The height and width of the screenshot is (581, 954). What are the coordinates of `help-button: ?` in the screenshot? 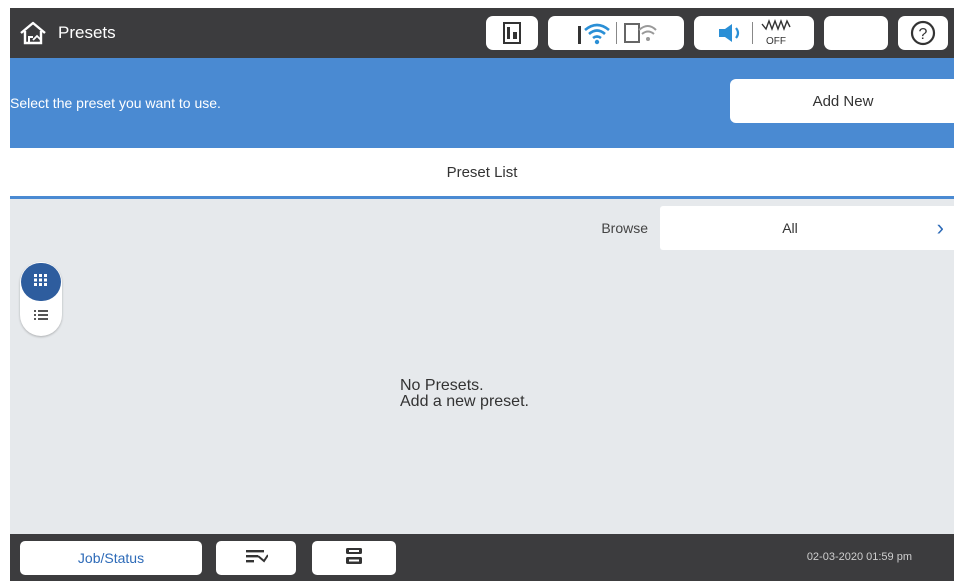 It's located at (923, 33).